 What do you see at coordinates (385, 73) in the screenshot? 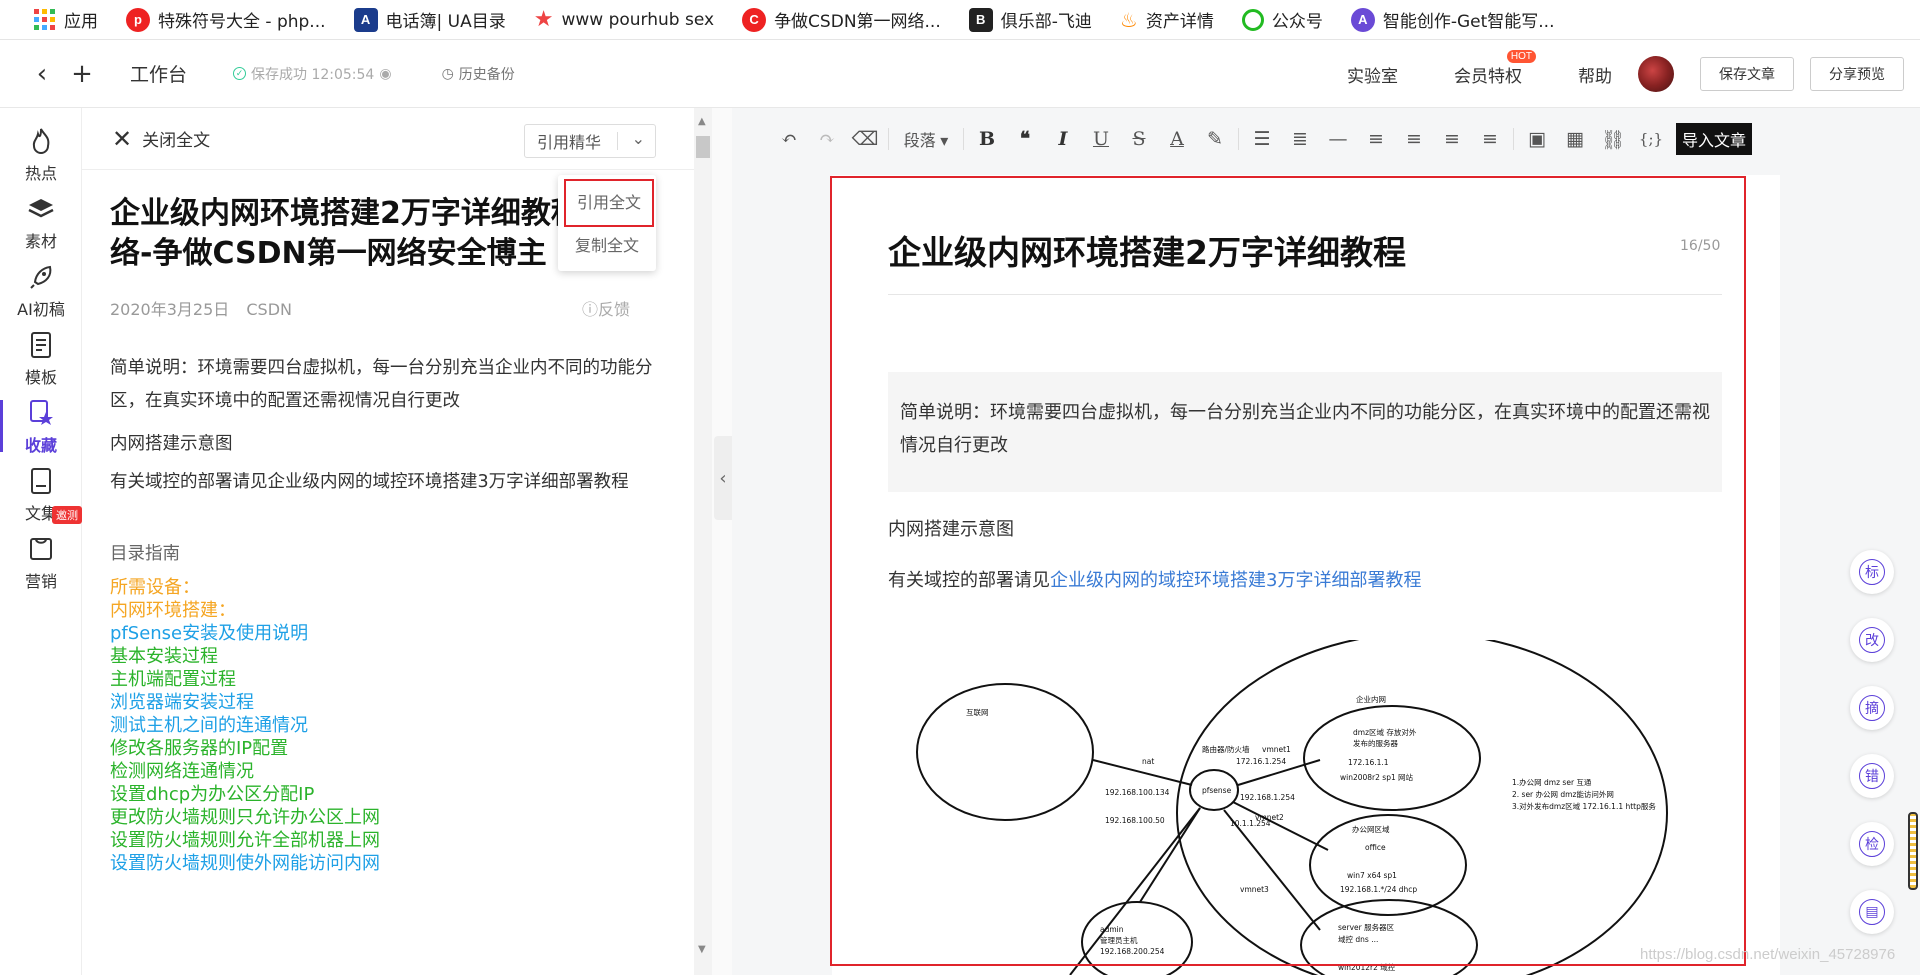
I see `eye-icon: ◉` at bounding box center [385, 73].